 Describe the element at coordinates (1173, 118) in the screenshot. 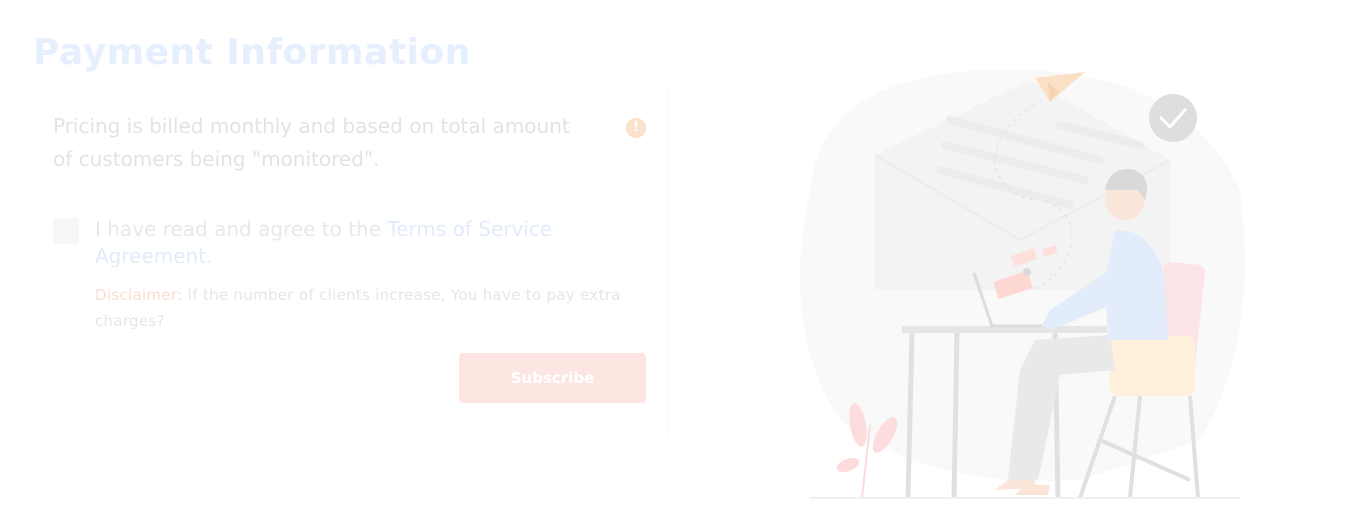

I see `check-circle-icon` at that location.